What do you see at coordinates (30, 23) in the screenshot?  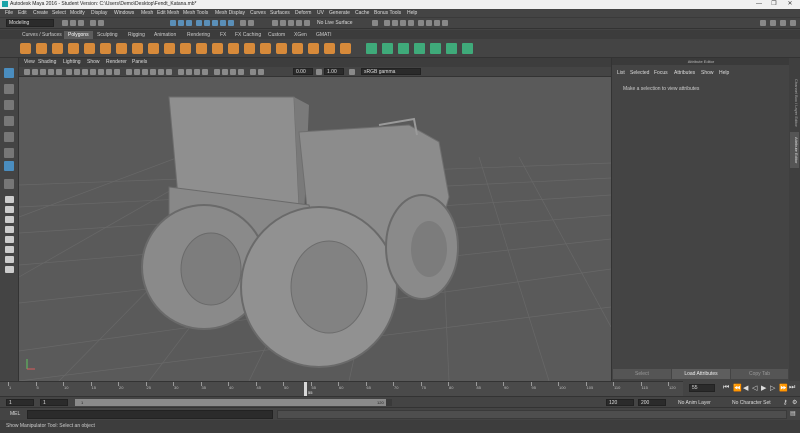 I see `menu-set-dropdown: Modeling` at bounding box center [30, 23].